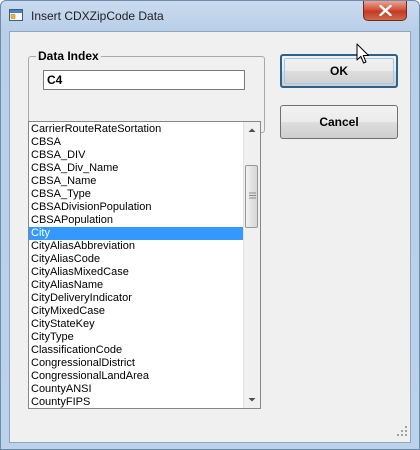 This screenshot has width=420, height=450. What do you see at coordinates (385, 11) in the screenshot?
I see `close-button` at bounding box center [385, 11].